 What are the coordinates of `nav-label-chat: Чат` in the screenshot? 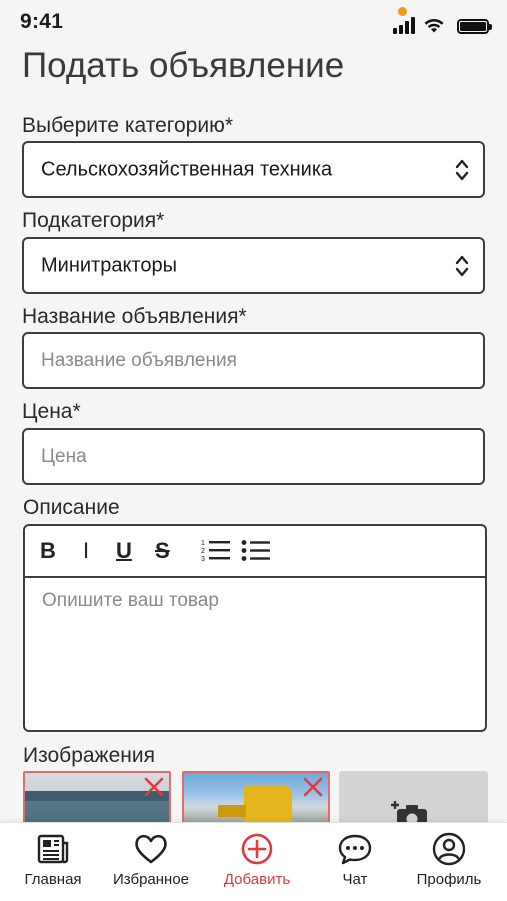 It's located at (355, 879).